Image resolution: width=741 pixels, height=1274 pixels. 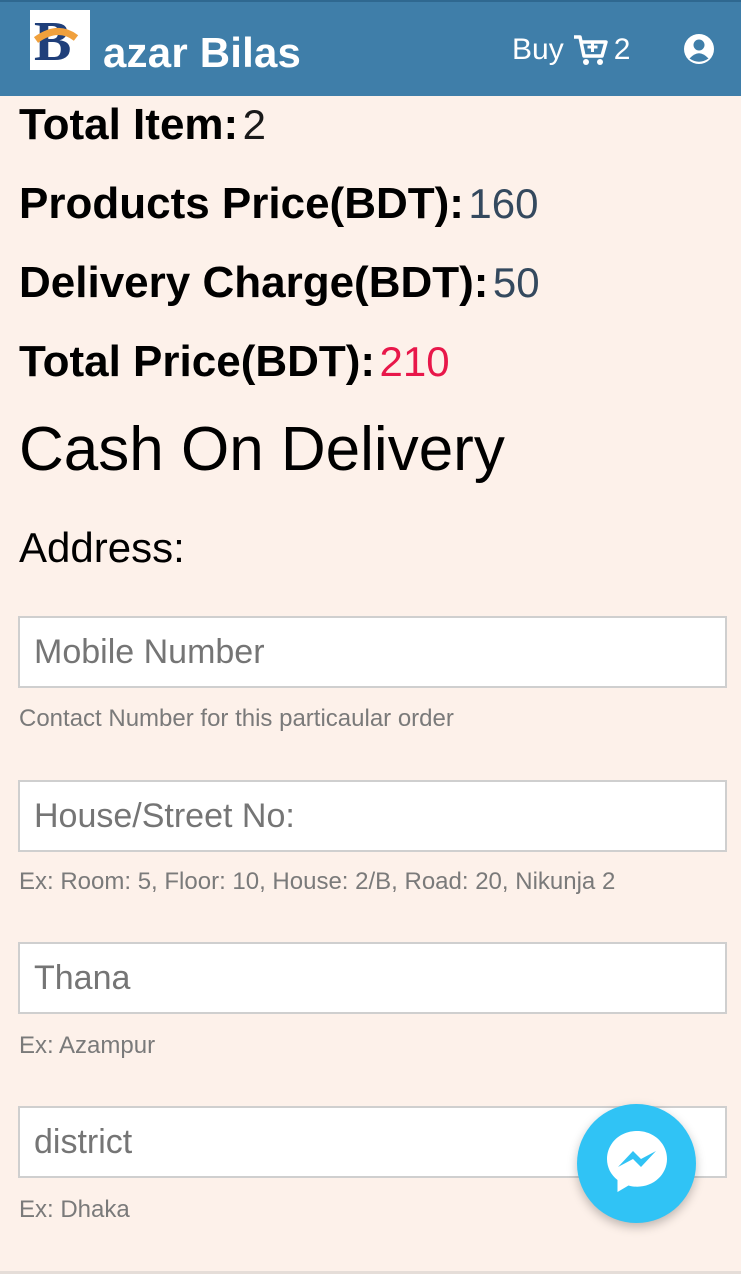 I want to click on total-item-value: 2, so click(x=254, y=124).